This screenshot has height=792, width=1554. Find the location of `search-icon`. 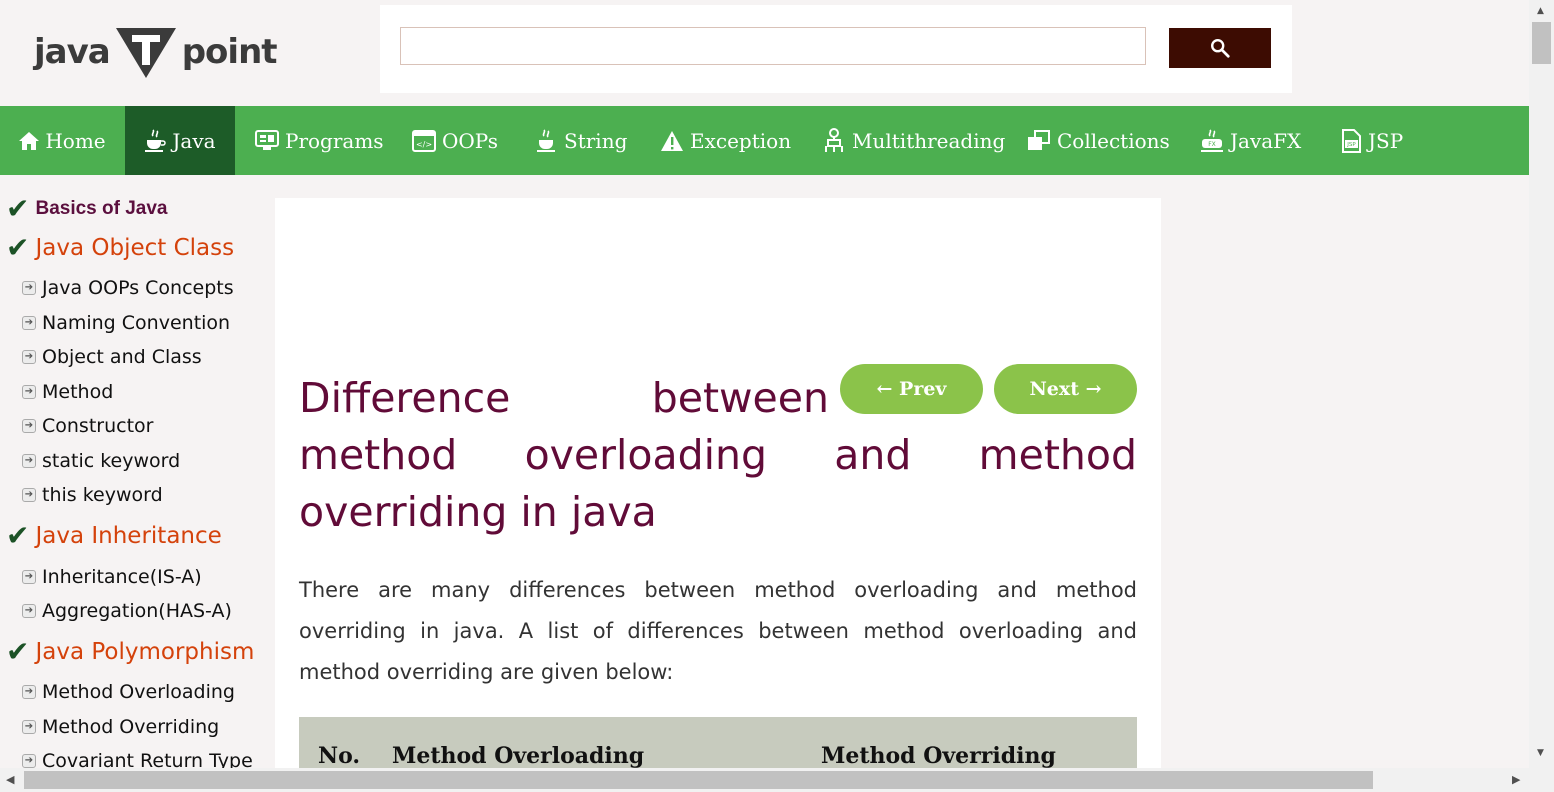

search-icon is located at coordinates (1220, 48).